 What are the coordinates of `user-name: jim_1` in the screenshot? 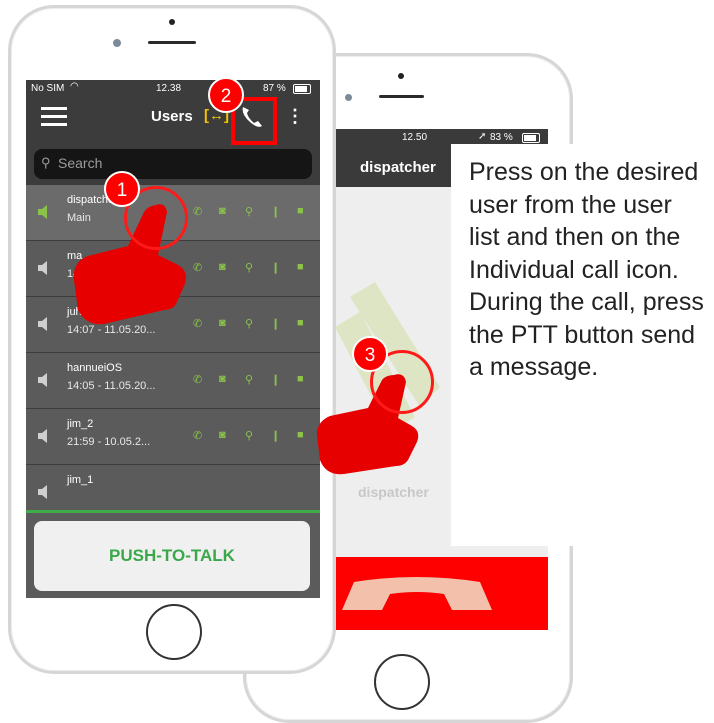 It's located at (80, 480).